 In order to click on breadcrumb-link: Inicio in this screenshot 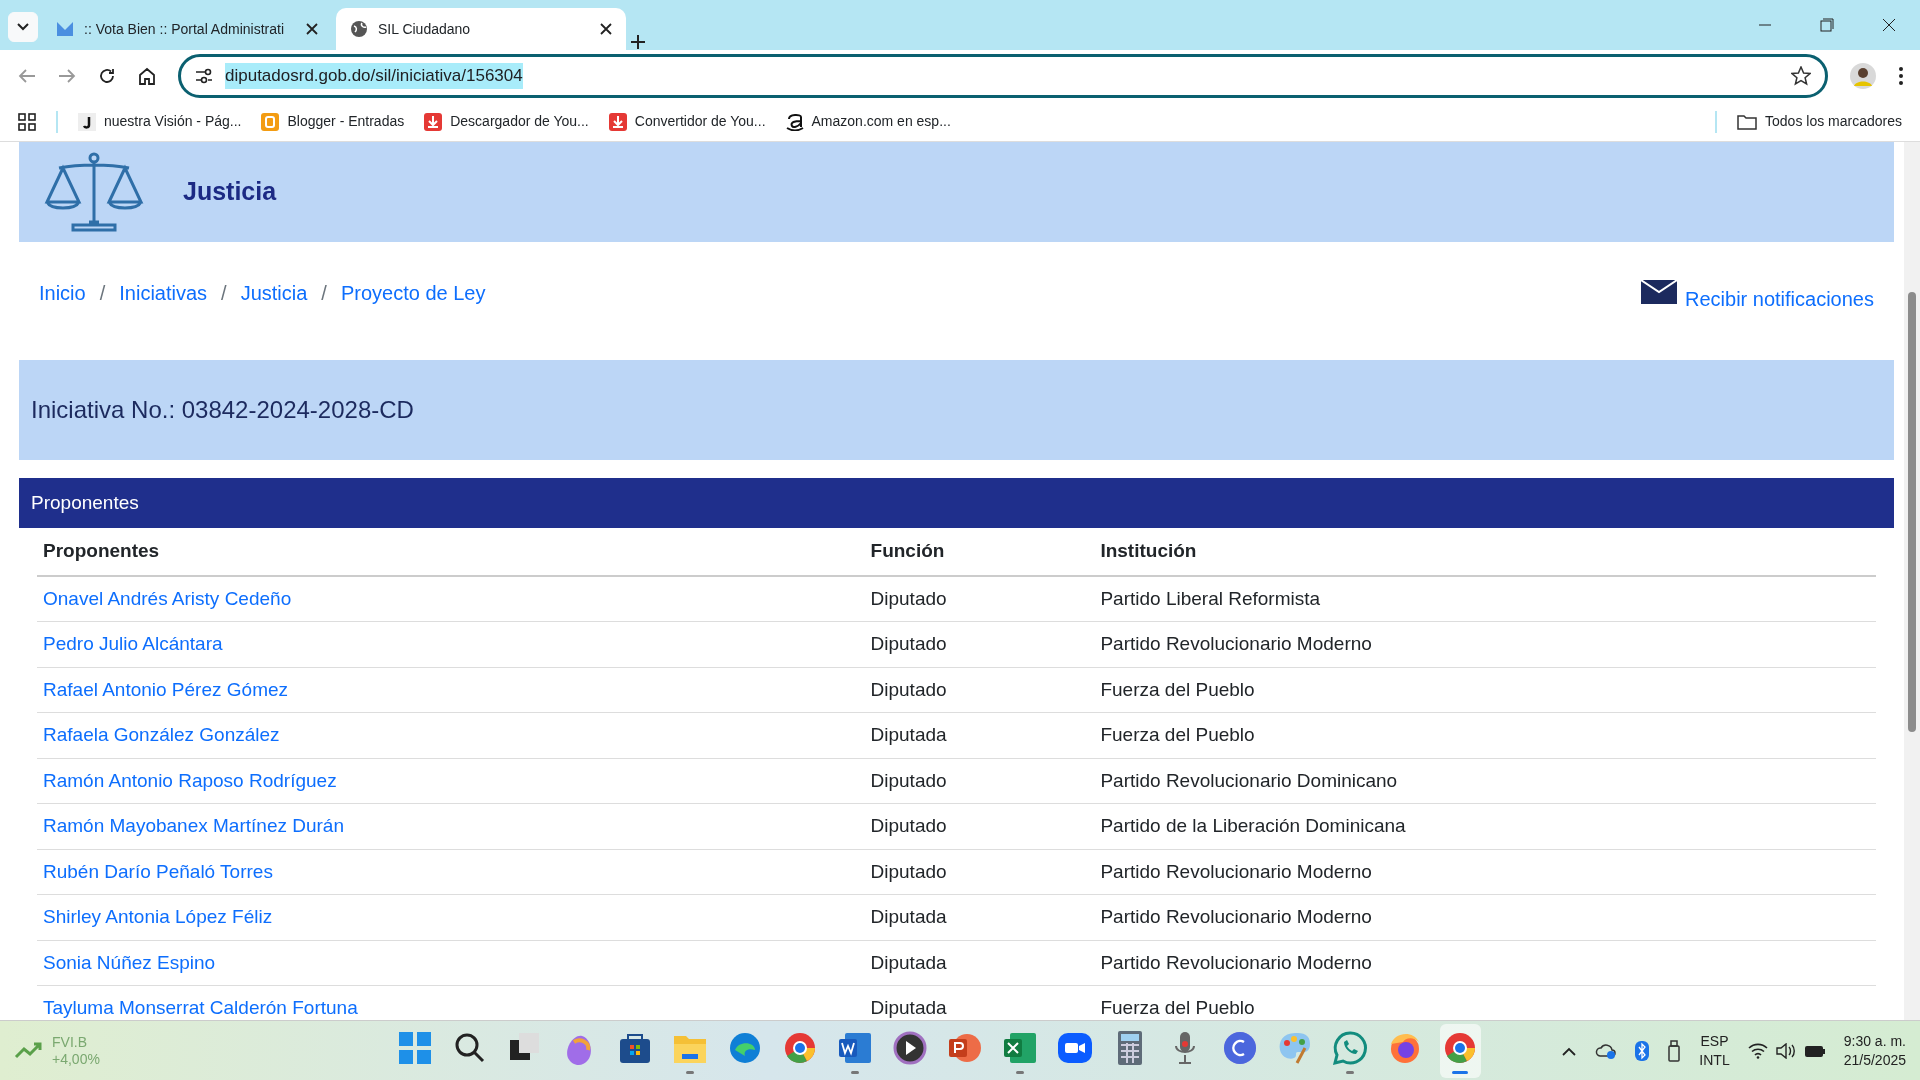, I will do `click(62, 293)`.